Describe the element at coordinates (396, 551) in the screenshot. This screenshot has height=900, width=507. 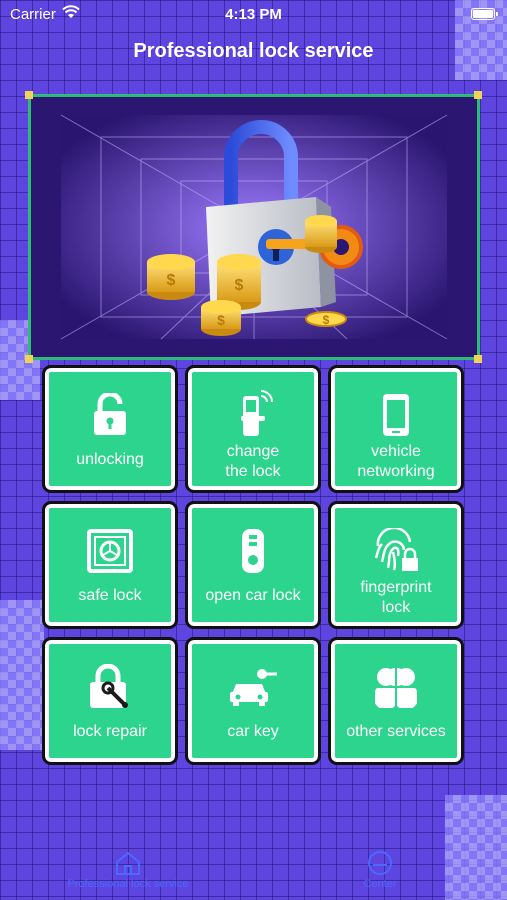
I see `fingerprint-lock-icon` at that location.